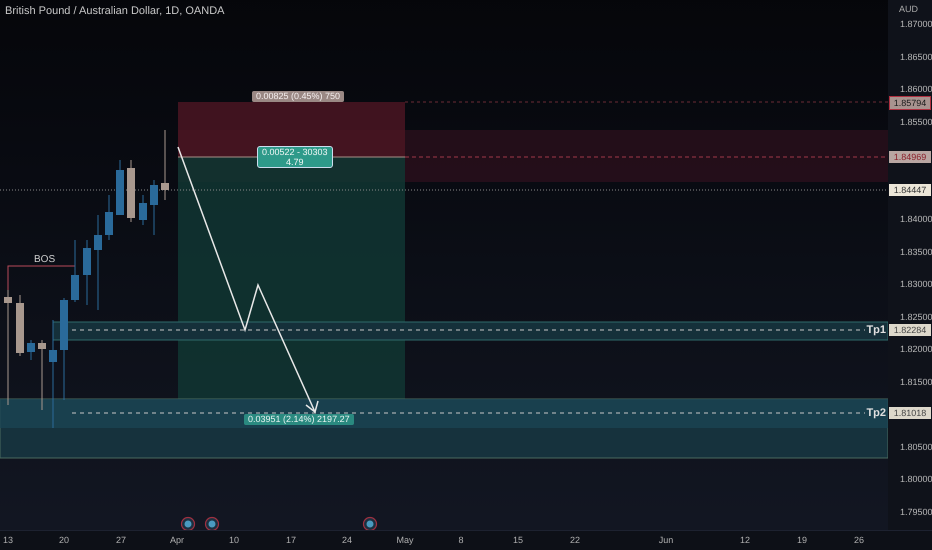 The height and width of the screenshot is (550, 932). I want to click on price-tick: 1.80500, so click(916, 447).